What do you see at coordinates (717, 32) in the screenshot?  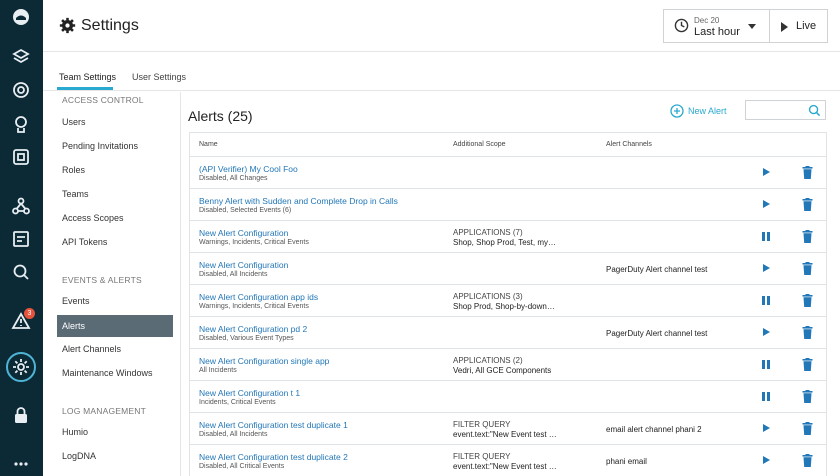 I see `time-range-label: Last hour` at bounding box center [717, 32].